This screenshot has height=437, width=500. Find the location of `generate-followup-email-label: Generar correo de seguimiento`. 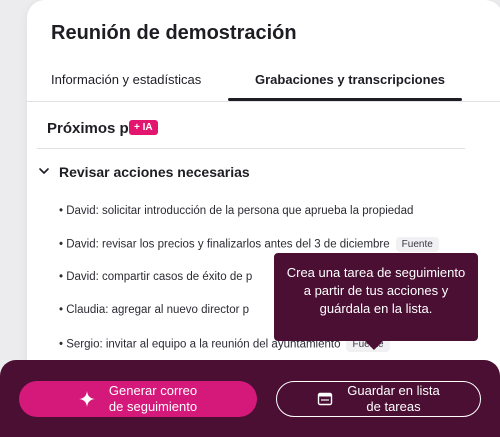

generate-followup-email-label: Generar correo de seguimiento is located at coordinates (153, 399).